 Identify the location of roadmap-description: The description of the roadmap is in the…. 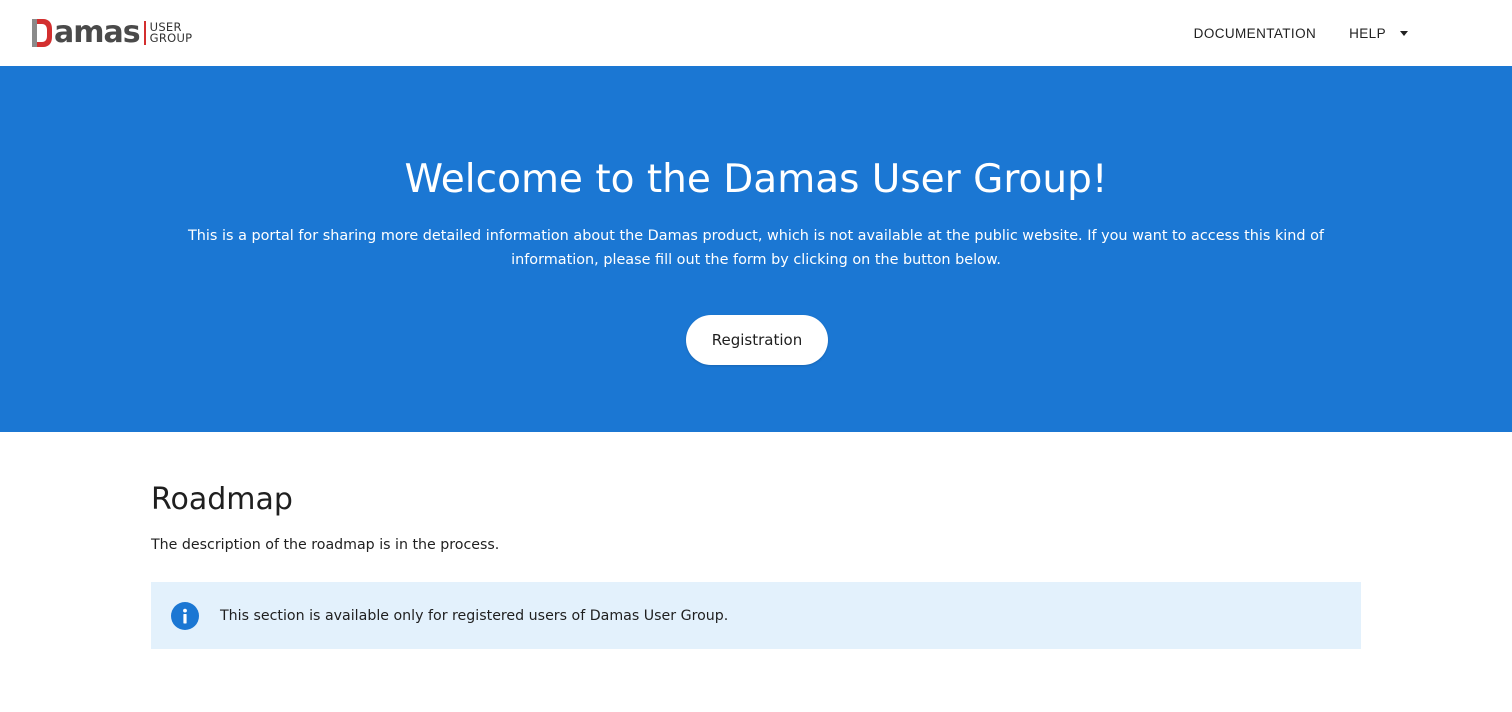
(325, 545).